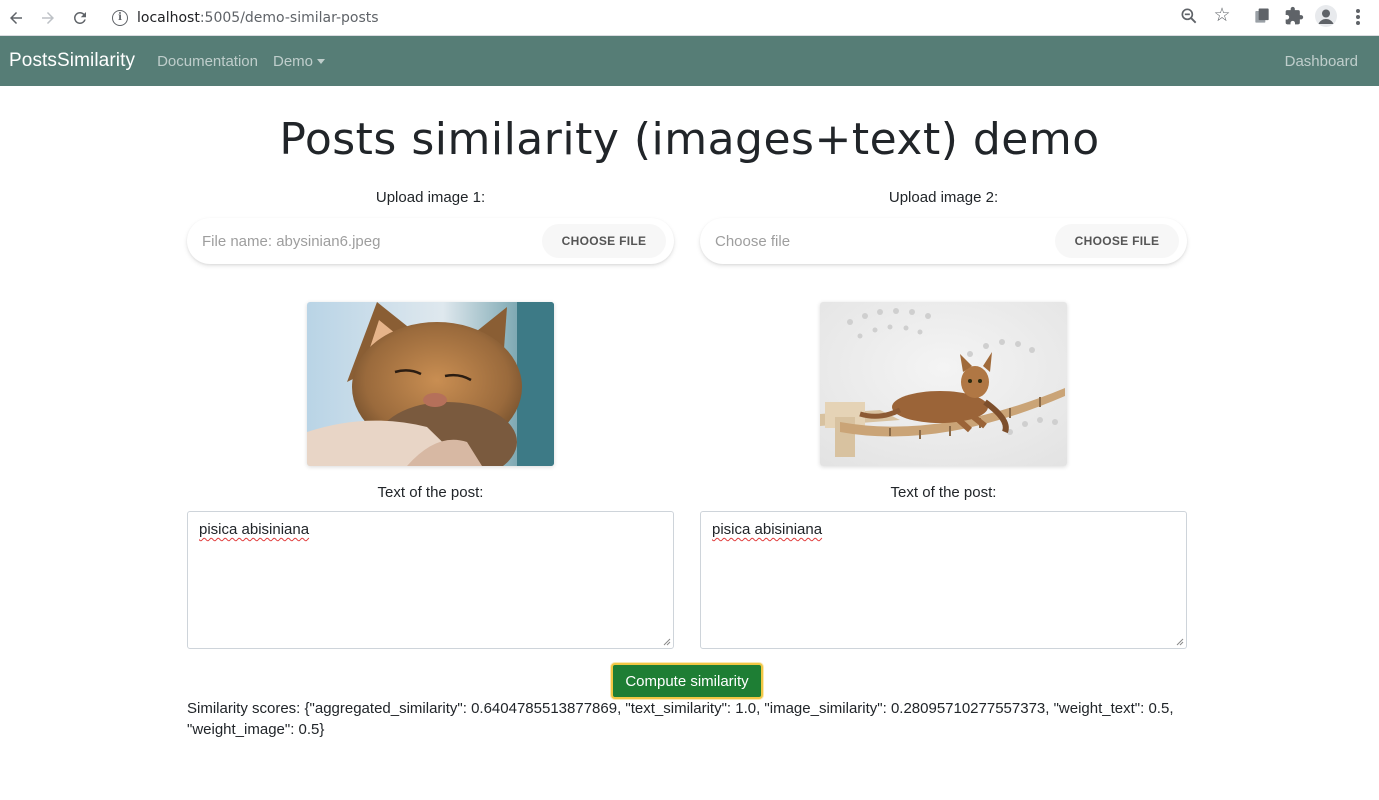  What do you see at coordinates (1189, 16) in the screenshot?
I see `zoom-out-icon` at bounding box center [1189, 16].